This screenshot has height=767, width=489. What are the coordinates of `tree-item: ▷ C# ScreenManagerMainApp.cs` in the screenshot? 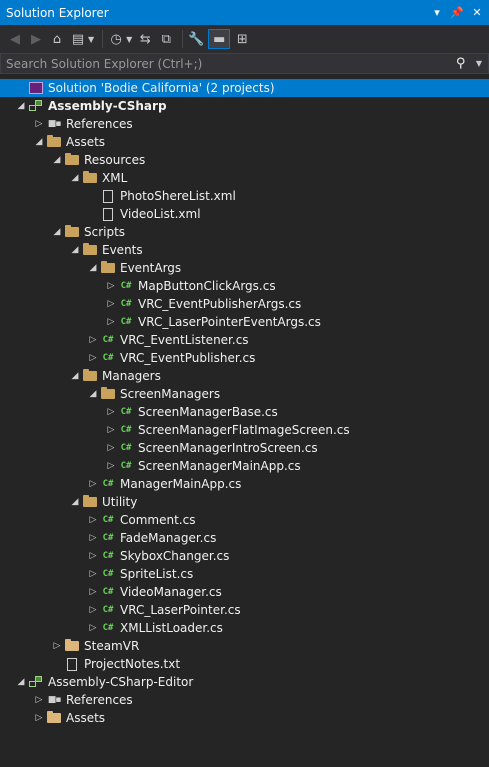 It's located at (244, 466).